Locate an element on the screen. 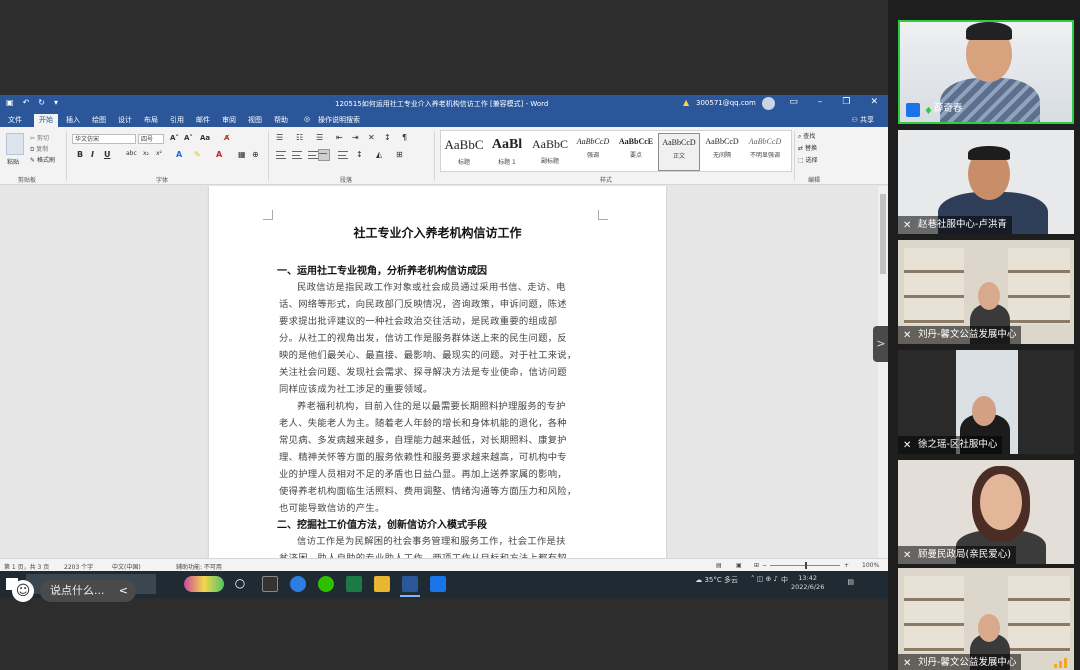 The image size is (1080, 670). tab-insert: 插入 is located at coordinates (73, 120).